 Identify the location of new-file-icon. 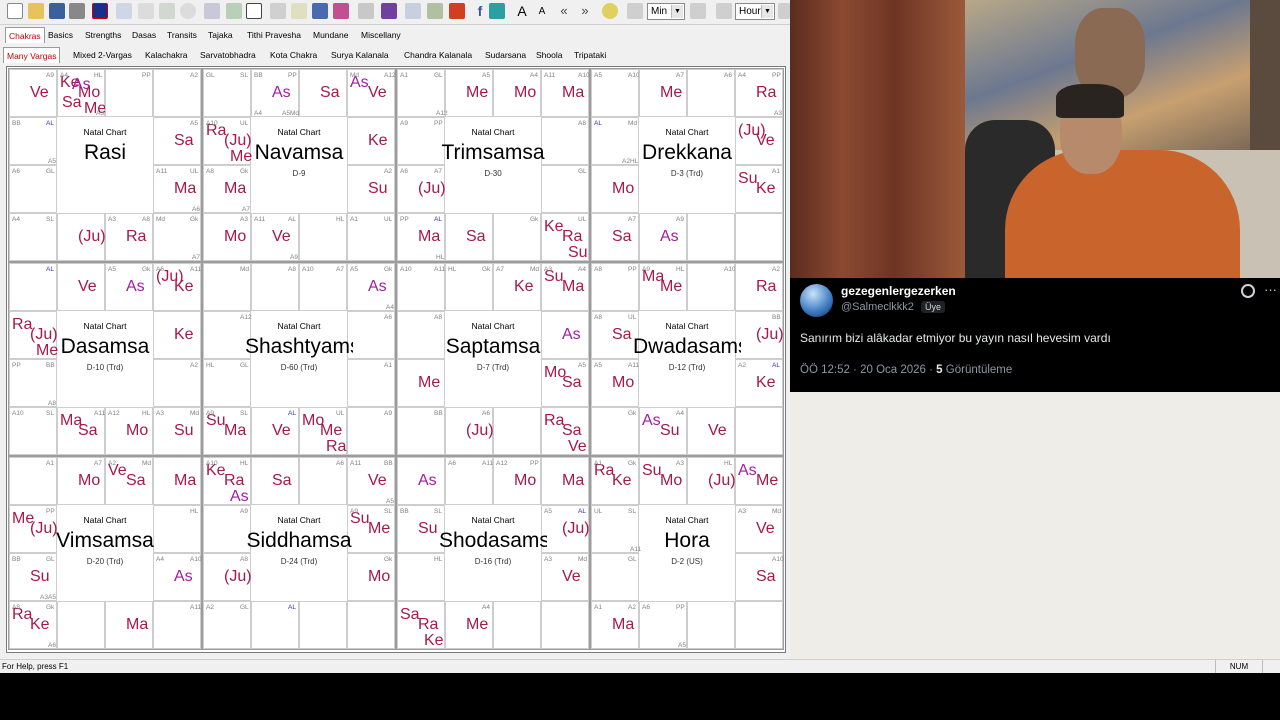
(15, 11).